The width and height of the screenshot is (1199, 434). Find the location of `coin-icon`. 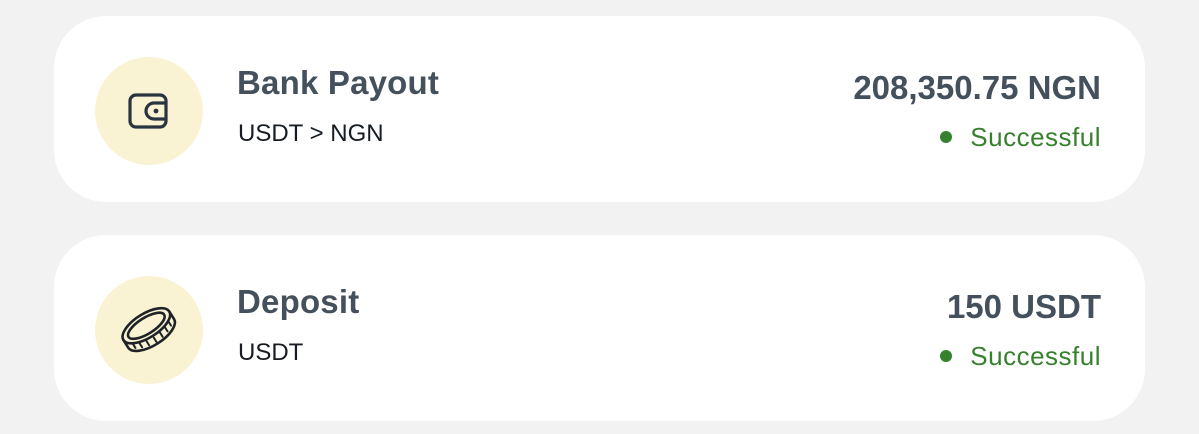

coin-icon is located at coordinates (149, 329).